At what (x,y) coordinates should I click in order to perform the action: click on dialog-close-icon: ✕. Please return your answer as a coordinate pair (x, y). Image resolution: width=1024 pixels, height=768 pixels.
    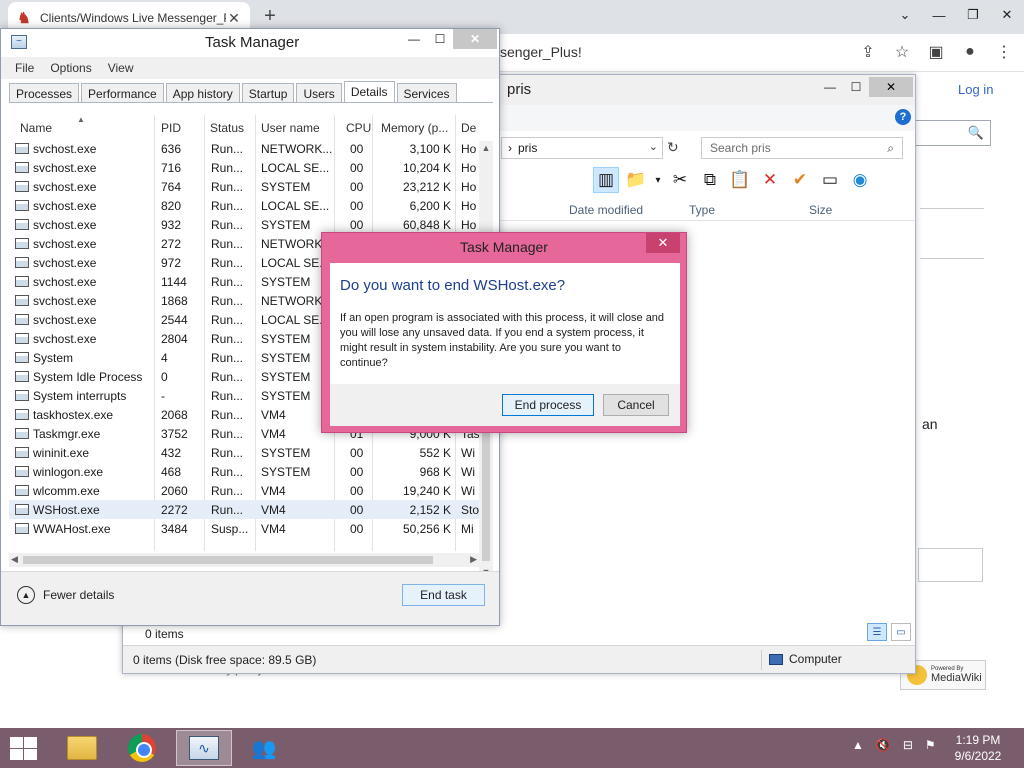
    Looking at the image, I should click on (663, 243).